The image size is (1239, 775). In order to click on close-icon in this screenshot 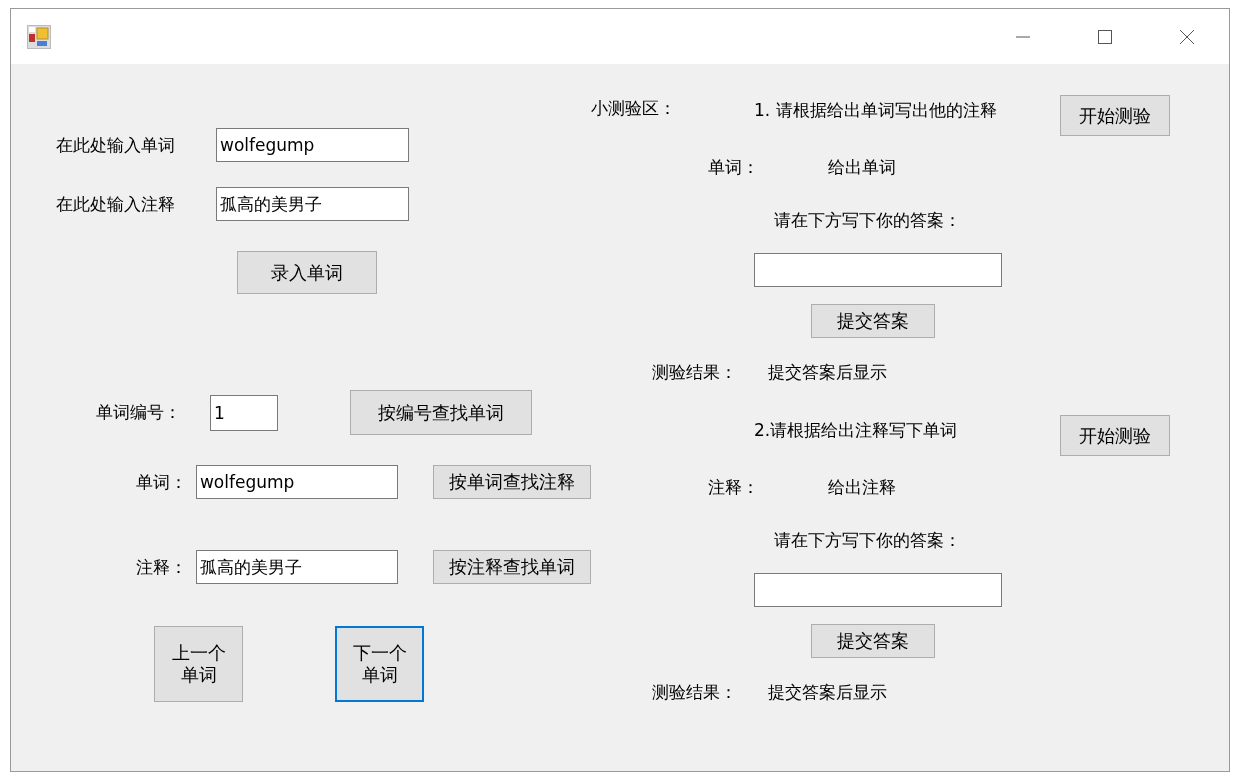, I will do `click(1187, 36)`.